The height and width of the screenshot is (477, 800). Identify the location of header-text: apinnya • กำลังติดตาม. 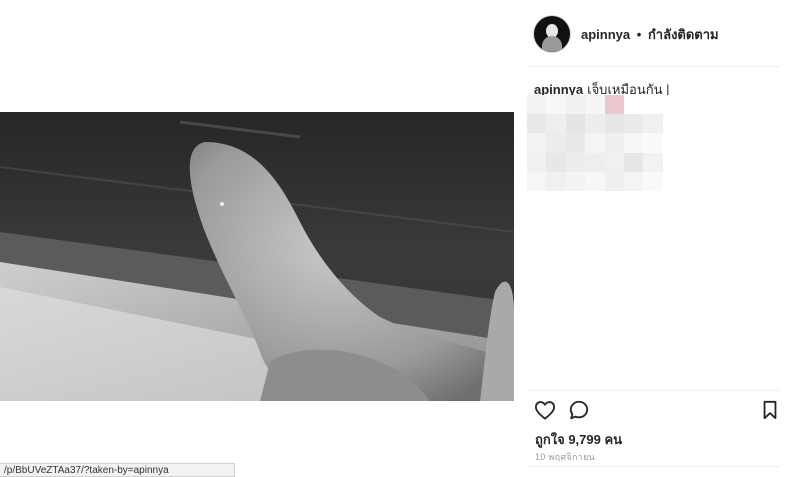
(650, 34).